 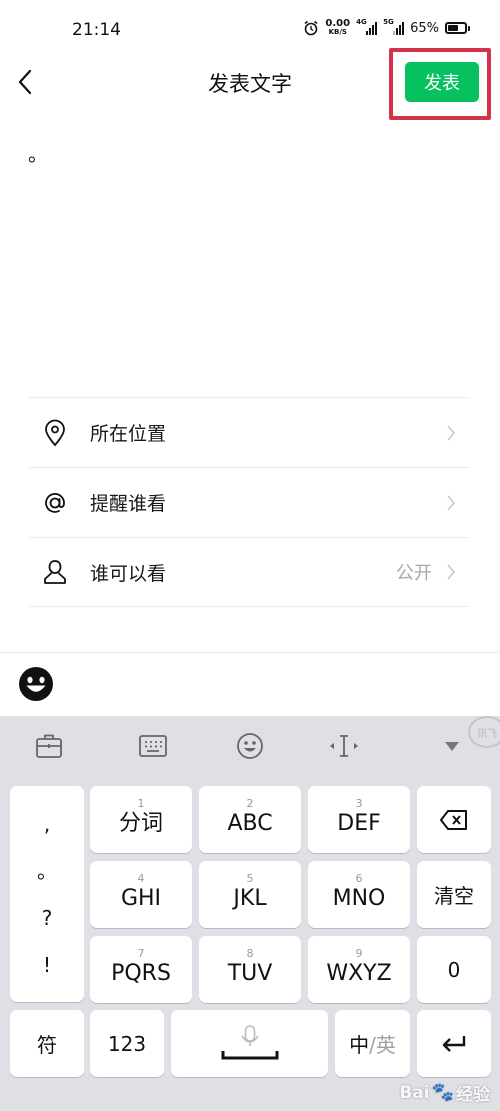 I want to click on key-9: 9 WXYZ, so click(x=359, y=969).